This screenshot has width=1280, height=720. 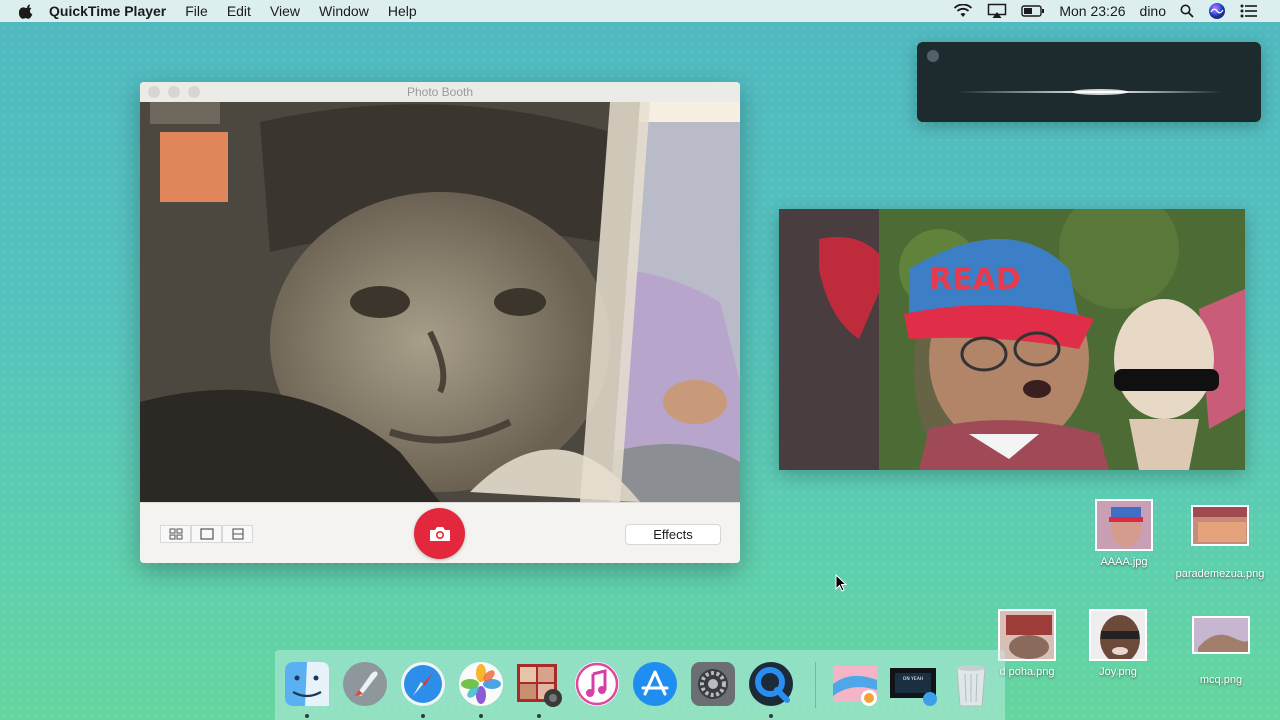 What do you see at coordinates (196, 11) in the screenshot?
I see `menu-file: File` at bounding box center [196, 11].